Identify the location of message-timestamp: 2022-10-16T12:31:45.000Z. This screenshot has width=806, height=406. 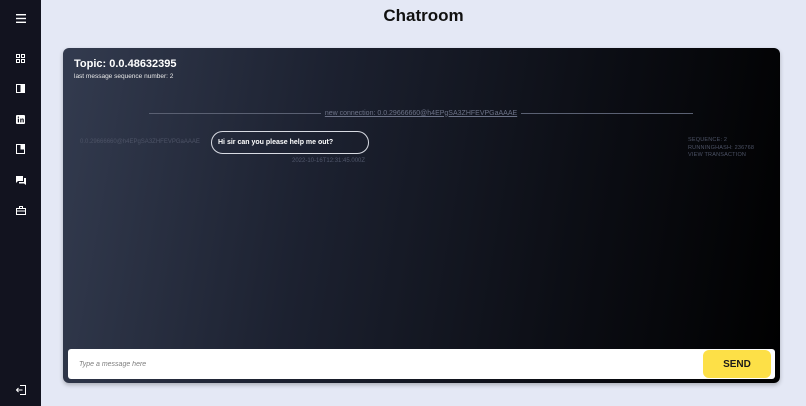
(329, 161).